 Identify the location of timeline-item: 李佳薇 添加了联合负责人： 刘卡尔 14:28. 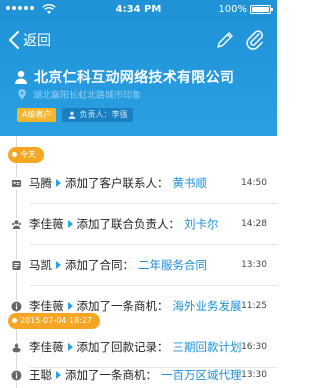
(138, 224).